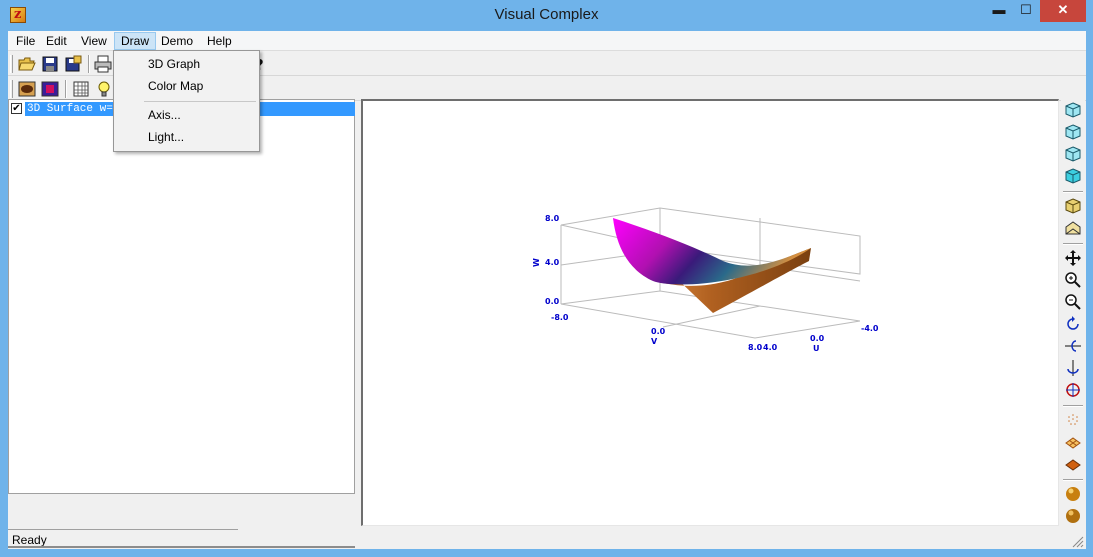 This screenshot has height=557, width=1093. What do you see at coordinates (103, 64) in the screenshot?
I see `print-icon` at bounding box center [103, 64].